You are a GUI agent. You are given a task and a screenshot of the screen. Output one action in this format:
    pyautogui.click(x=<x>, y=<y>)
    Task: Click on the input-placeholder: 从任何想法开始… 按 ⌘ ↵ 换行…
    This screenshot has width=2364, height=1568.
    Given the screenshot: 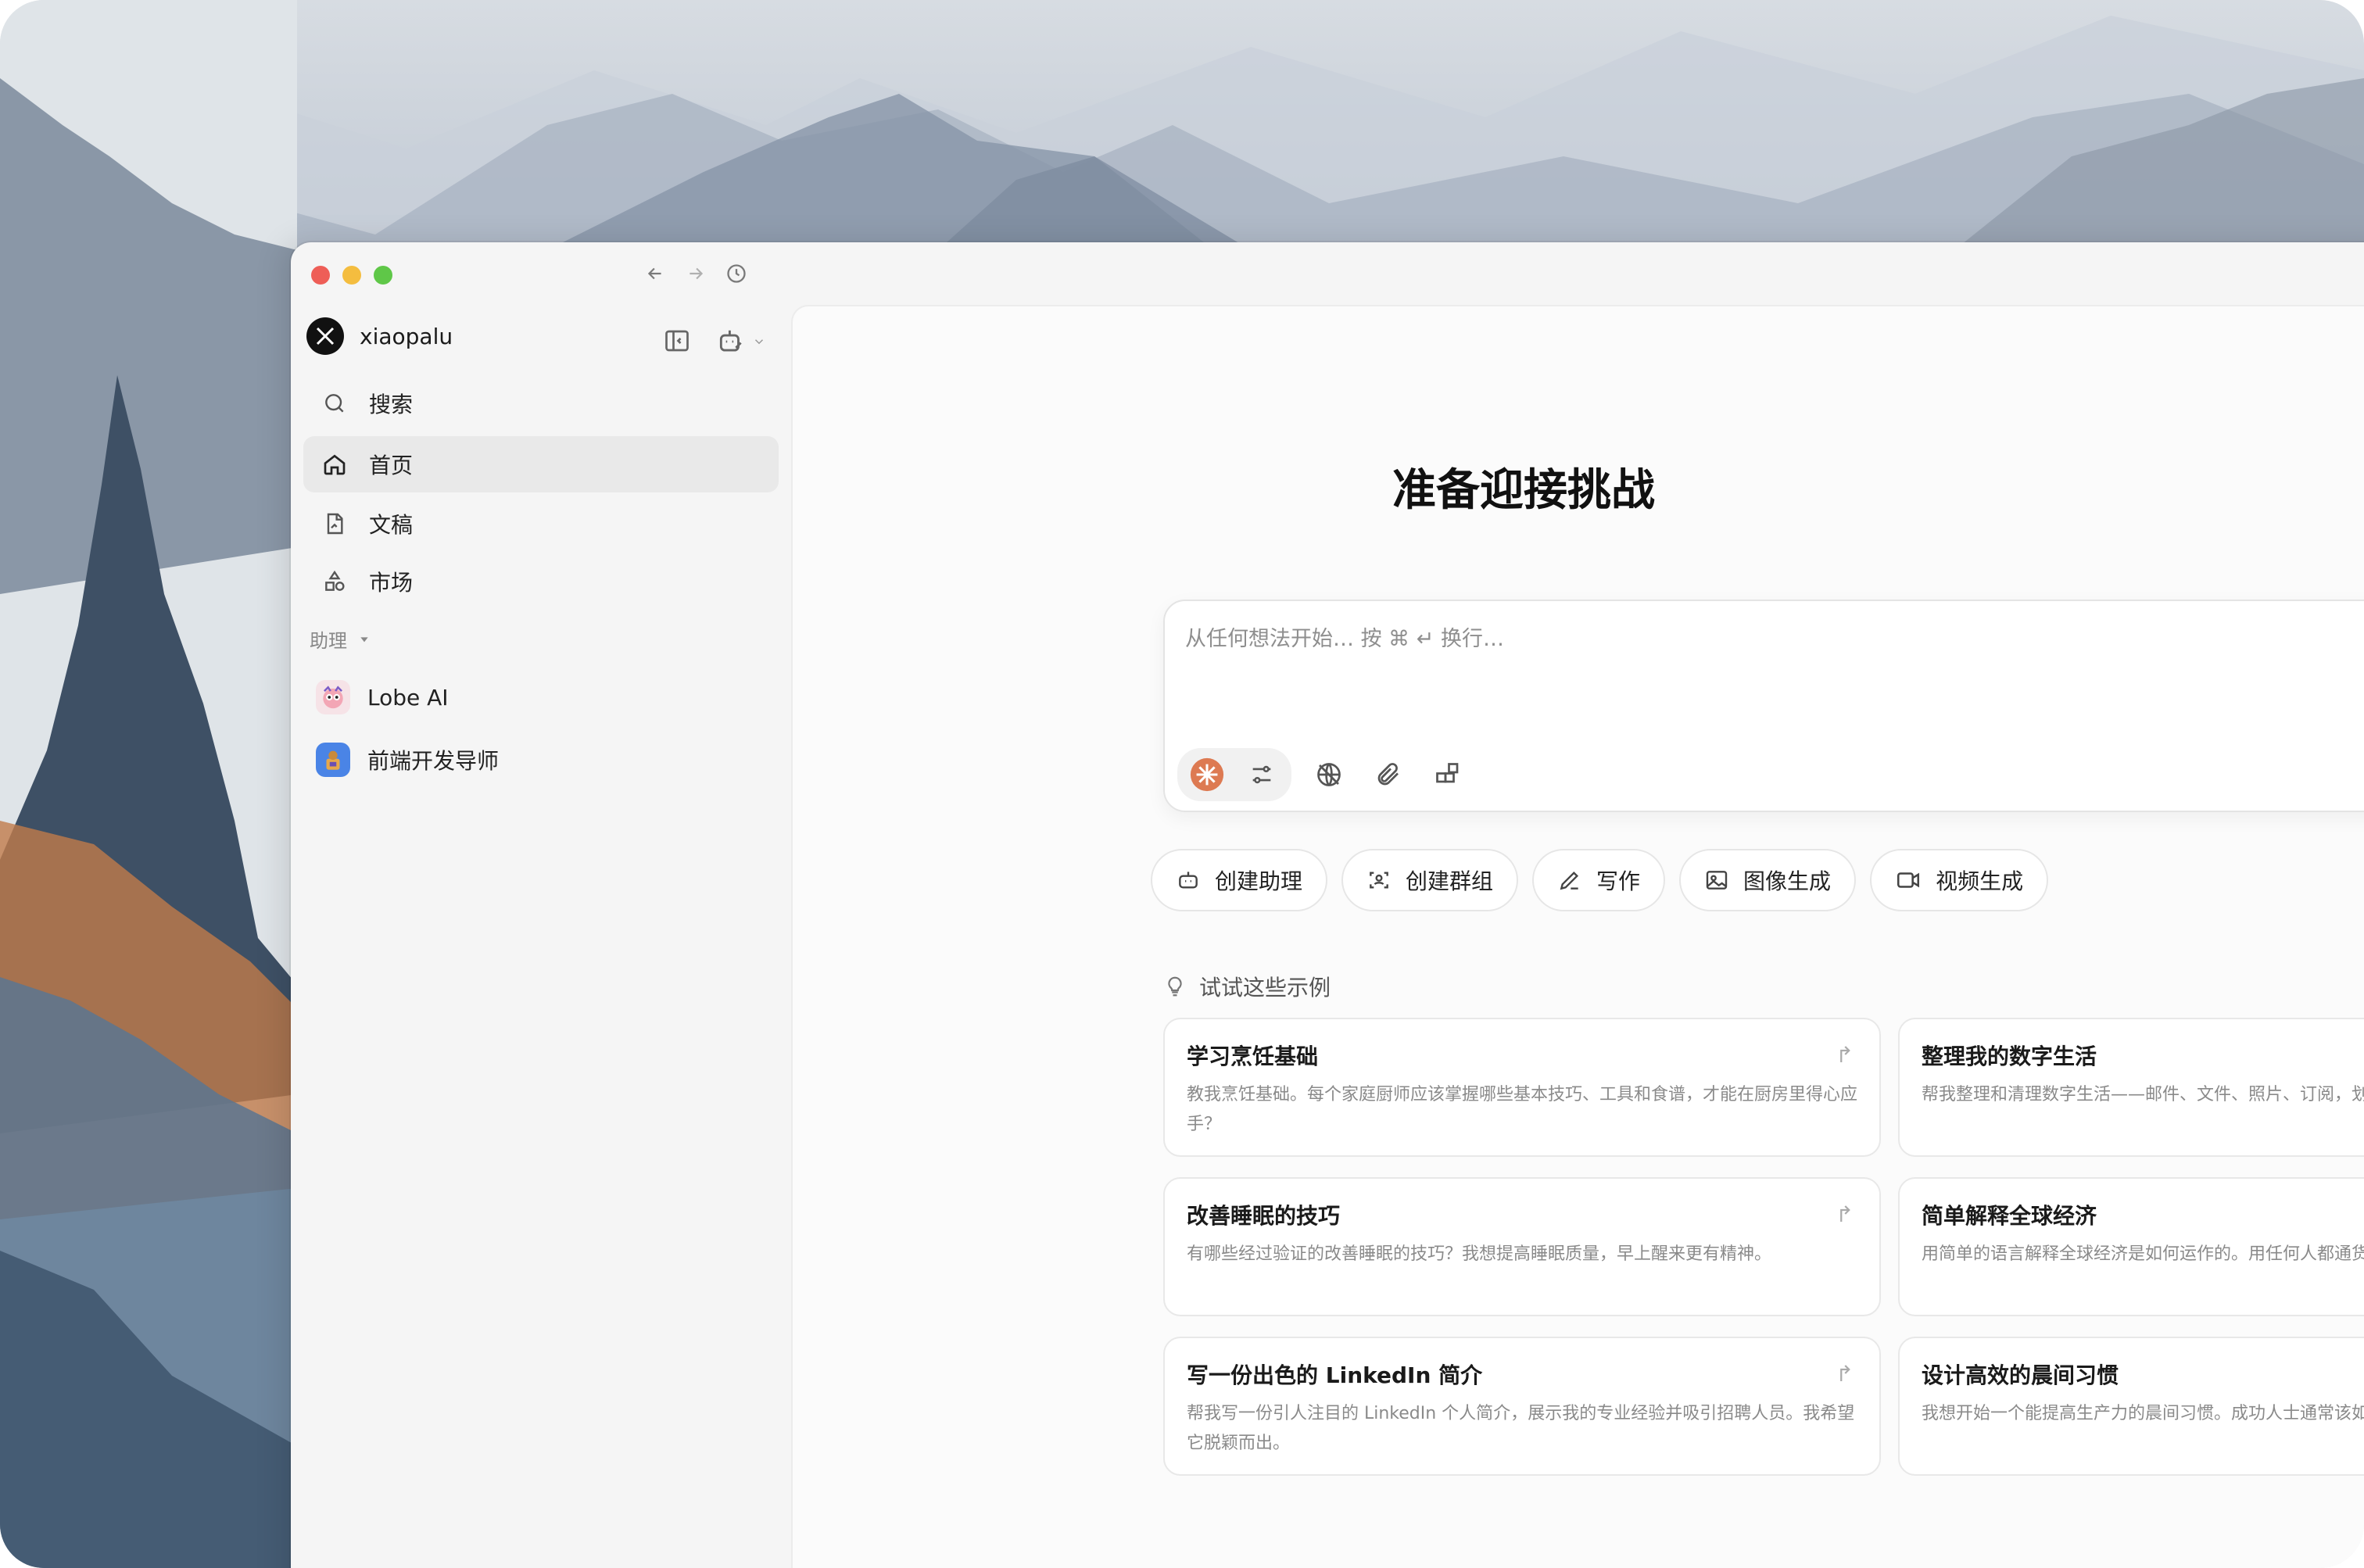 What is the action you would take?
    pyautogui.click(x=1344, y=639)
    